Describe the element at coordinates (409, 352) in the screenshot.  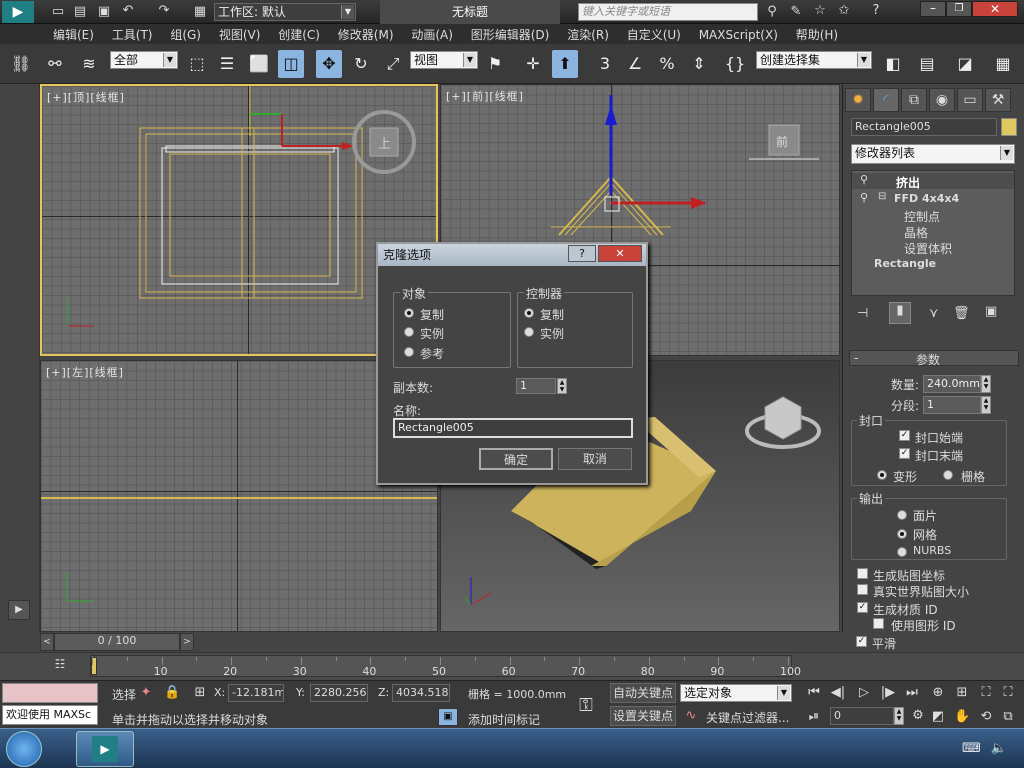
I see `object-reference-radio` at that location.